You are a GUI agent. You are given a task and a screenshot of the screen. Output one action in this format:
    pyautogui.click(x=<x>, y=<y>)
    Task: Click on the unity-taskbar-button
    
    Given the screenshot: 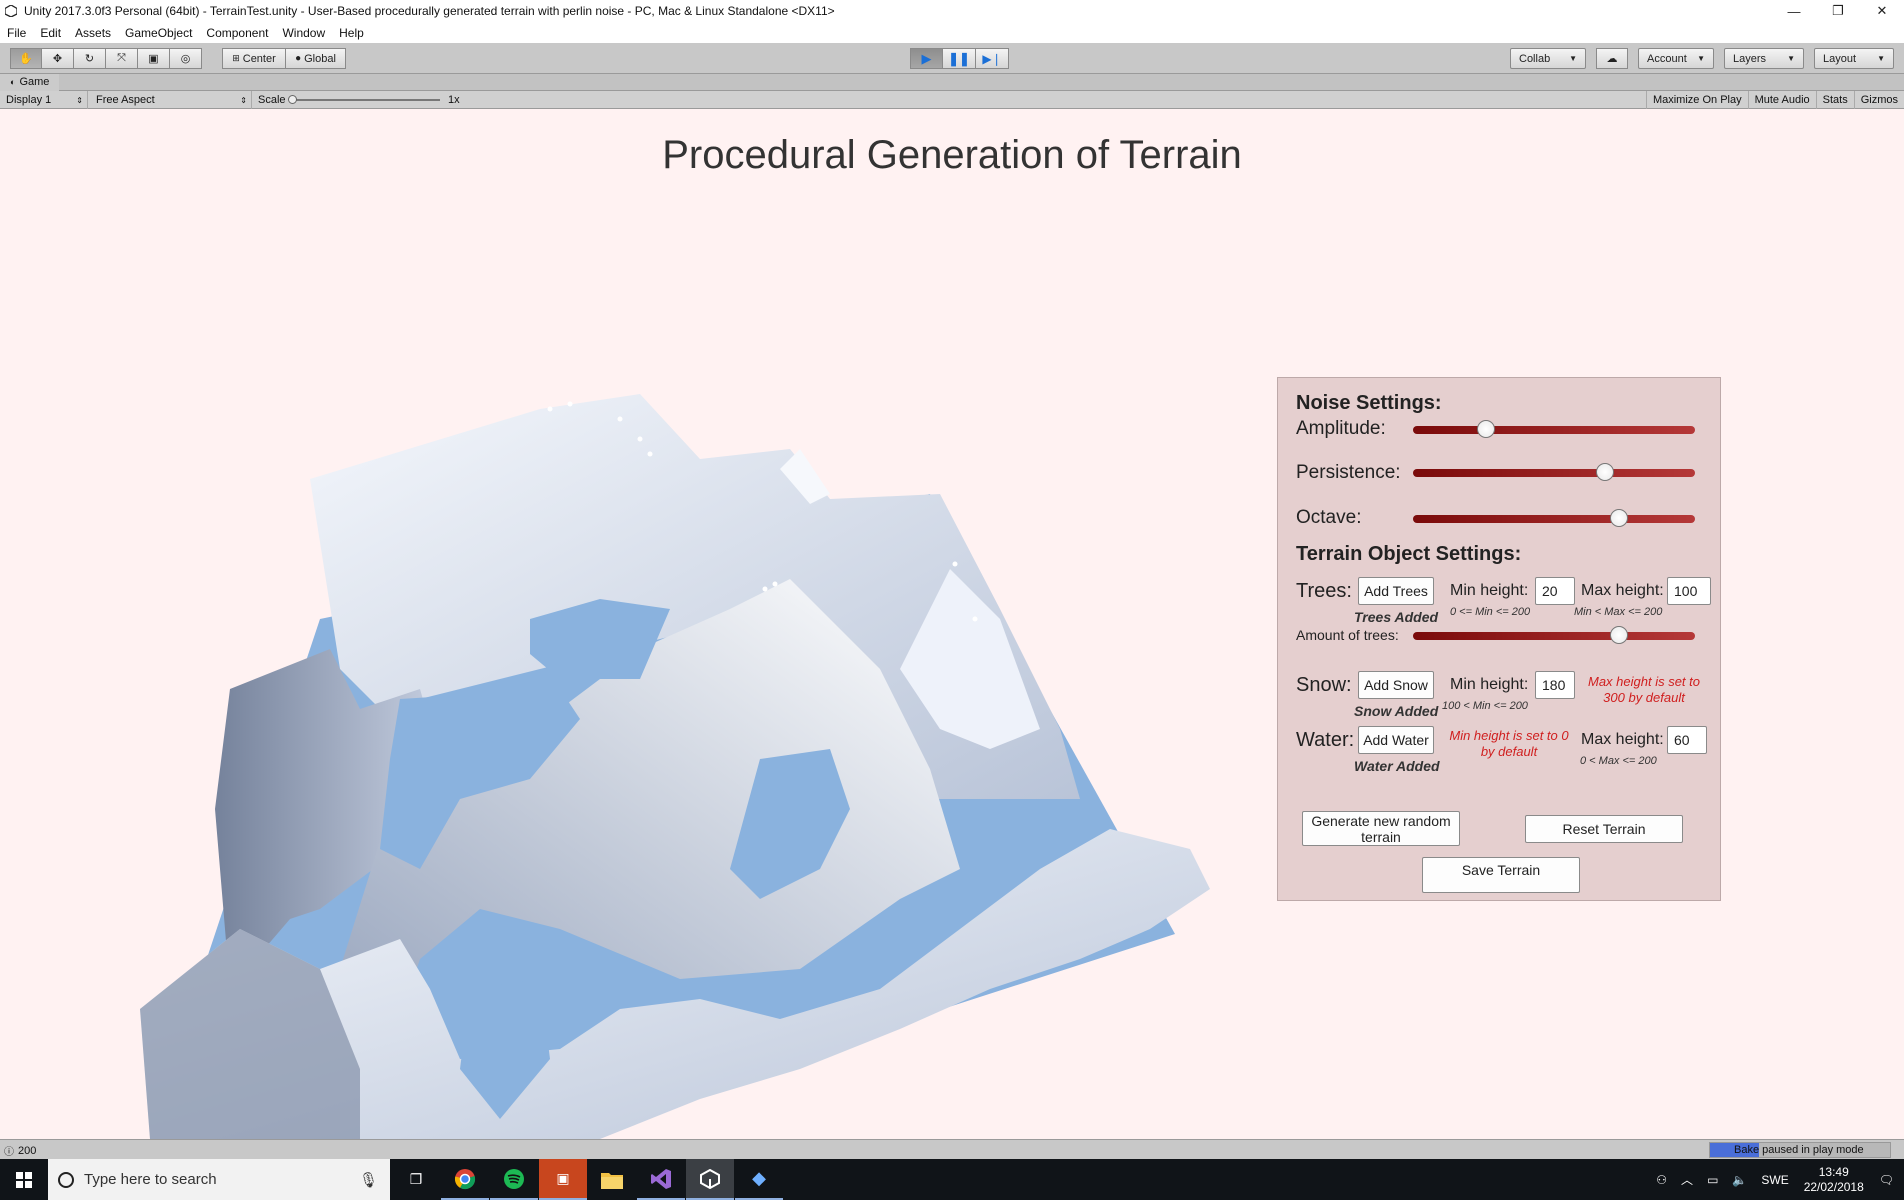 What is the action you would take?
    pyautogui.click(x=710, y=1179)
    